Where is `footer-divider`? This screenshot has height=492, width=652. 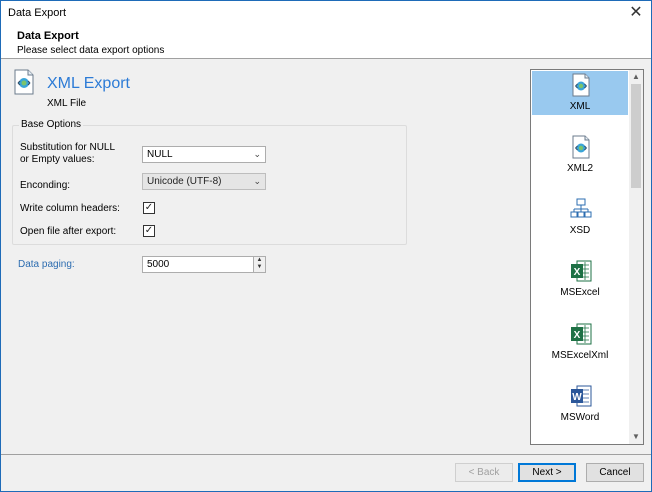
footer-divider is located at coordinates (326, 454).